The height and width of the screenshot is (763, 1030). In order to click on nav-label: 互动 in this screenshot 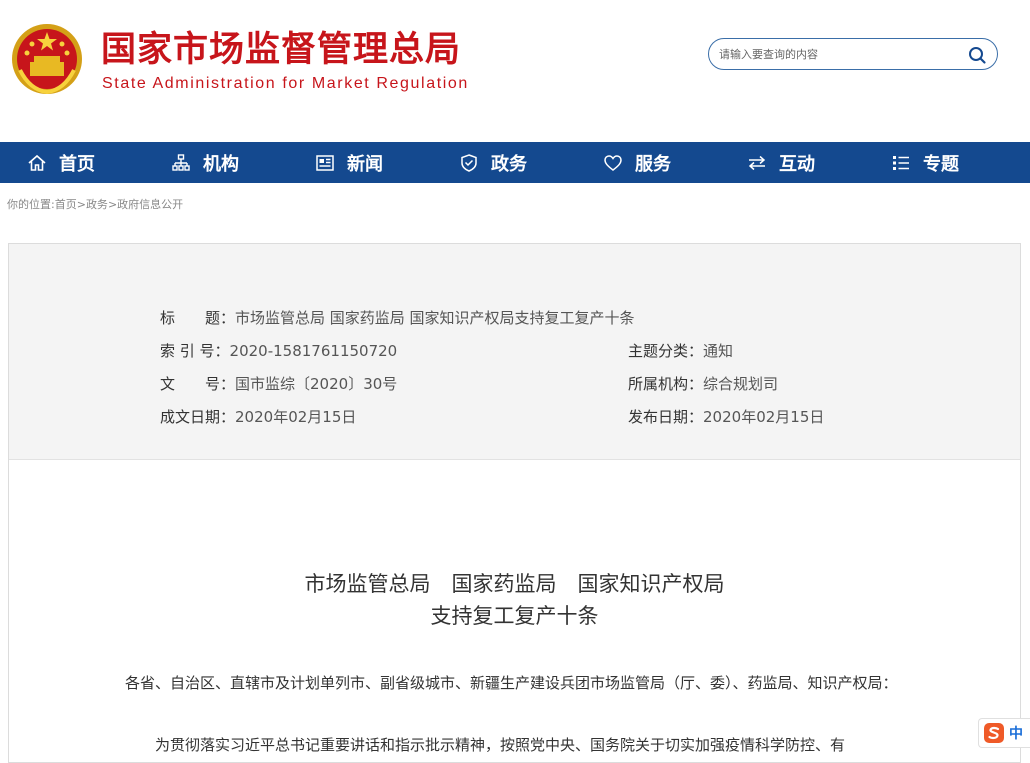, I will do `click(797, 164)`.